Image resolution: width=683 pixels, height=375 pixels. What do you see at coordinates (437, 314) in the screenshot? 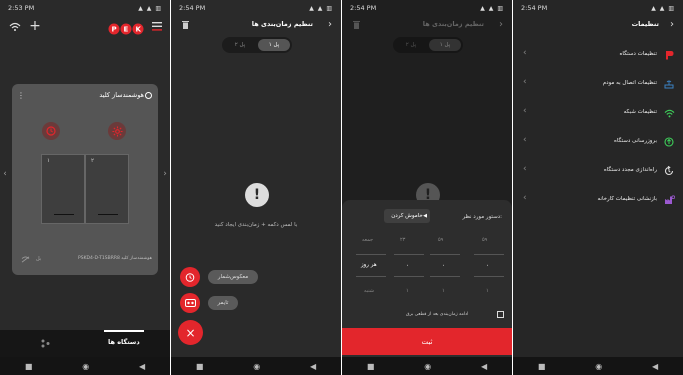
I see `persist-checkbox-label: ادامه زمان‌بندی بعد از قطعی برق` at bounding box center [437, 314].